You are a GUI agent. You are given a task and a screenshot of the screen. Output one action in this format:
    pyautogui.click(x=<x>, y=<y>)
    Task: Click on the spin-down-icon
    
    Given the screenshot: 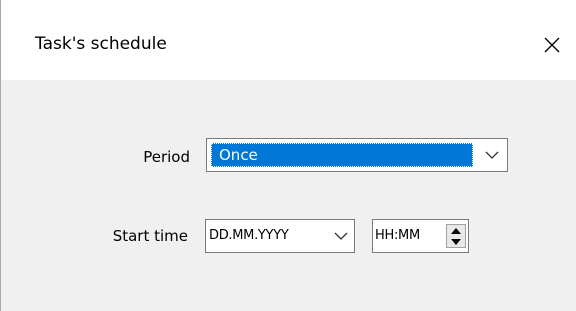 What is the action you would take?
    pyautogui.click(x=456, y=241)
    